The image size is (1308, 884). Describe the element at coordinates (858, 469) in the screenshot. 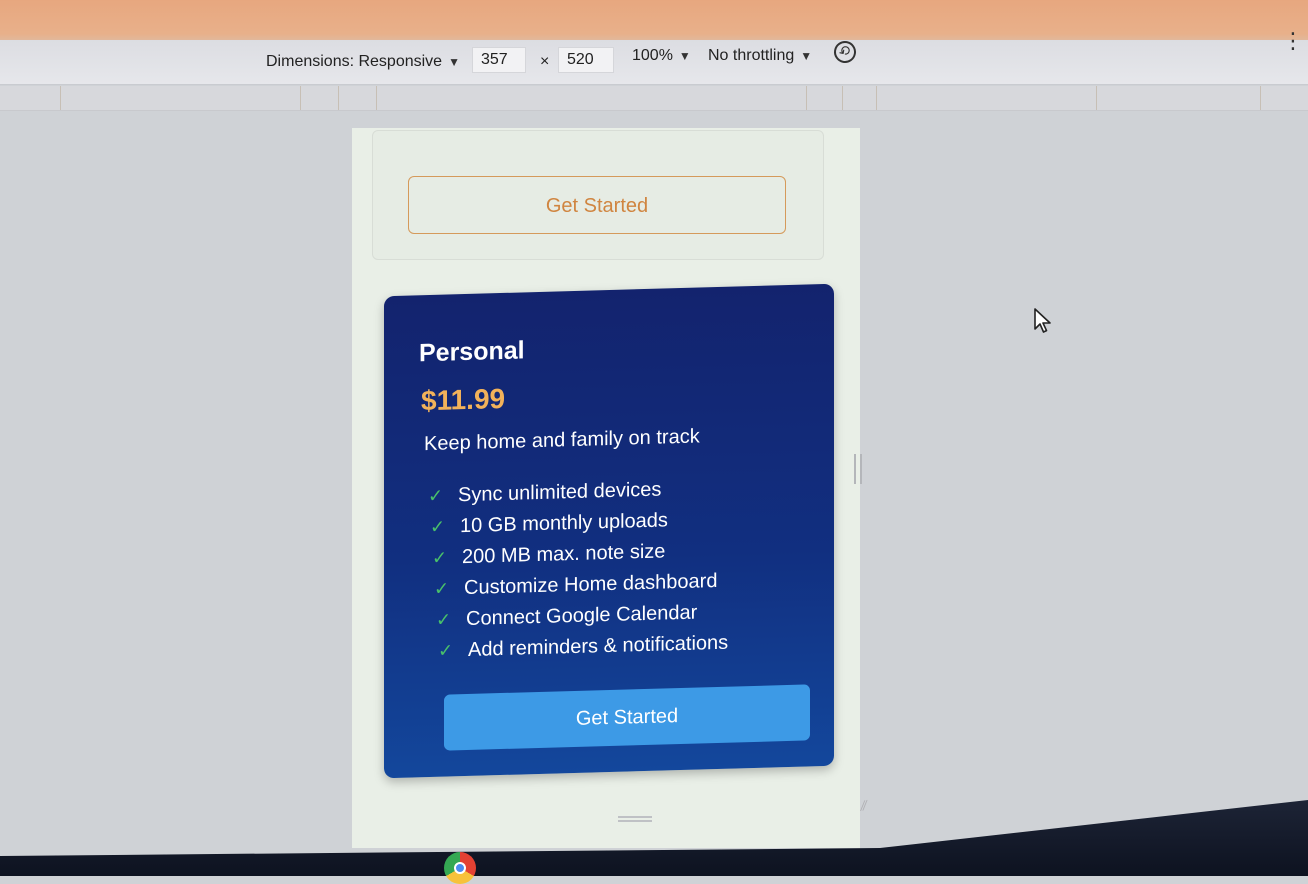

I see `viewport-resize-handle-right` at that location.